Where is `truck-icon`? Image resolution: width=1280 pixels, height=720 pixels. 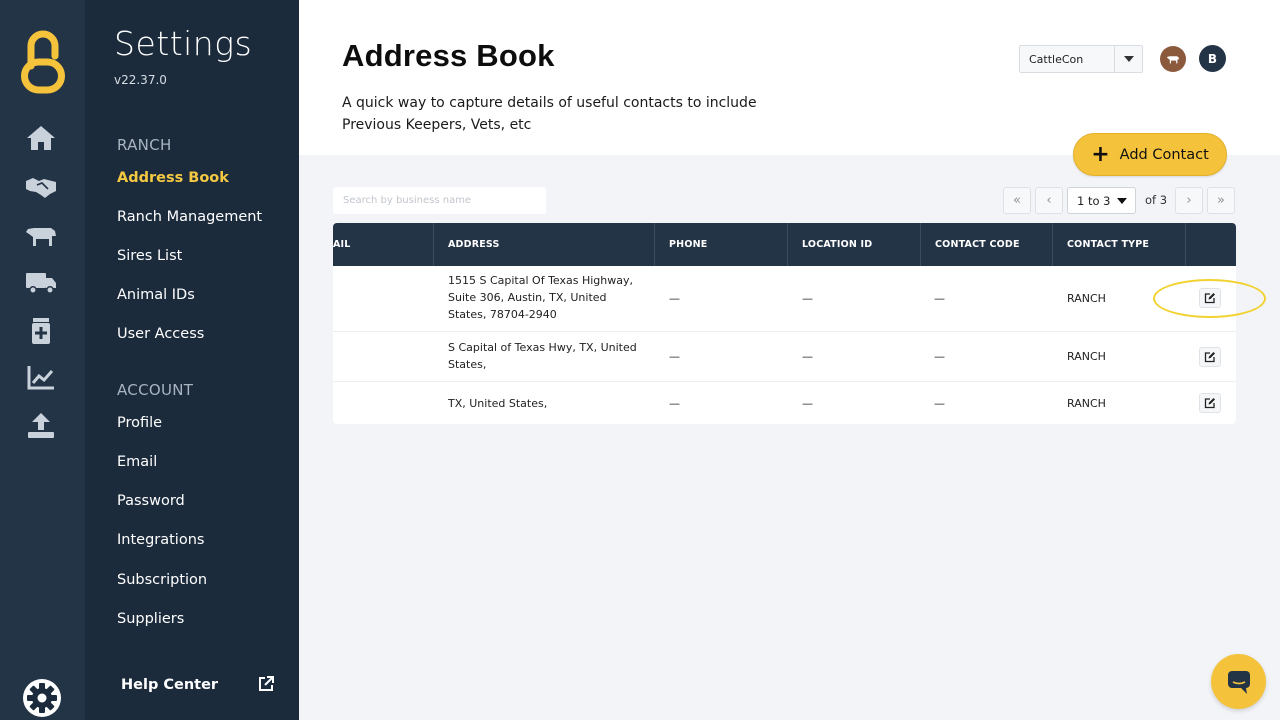 truck-icon is located at coordinates (41, 282).